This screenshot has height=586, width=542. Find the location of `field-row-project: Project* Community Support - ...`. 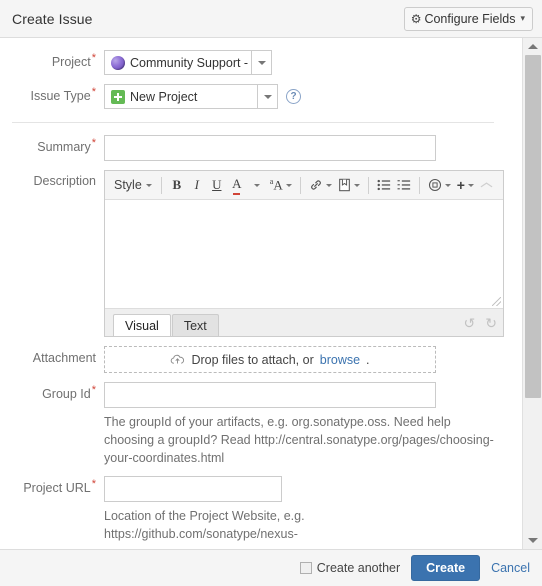

field-row-project: Project* Community Support - ... is located at coordinates (261, 62).